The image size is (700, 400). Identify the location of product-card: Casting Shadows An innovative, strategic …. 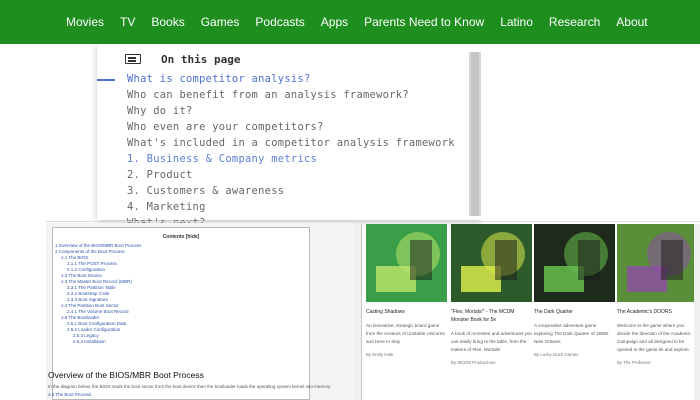
(406, 312).